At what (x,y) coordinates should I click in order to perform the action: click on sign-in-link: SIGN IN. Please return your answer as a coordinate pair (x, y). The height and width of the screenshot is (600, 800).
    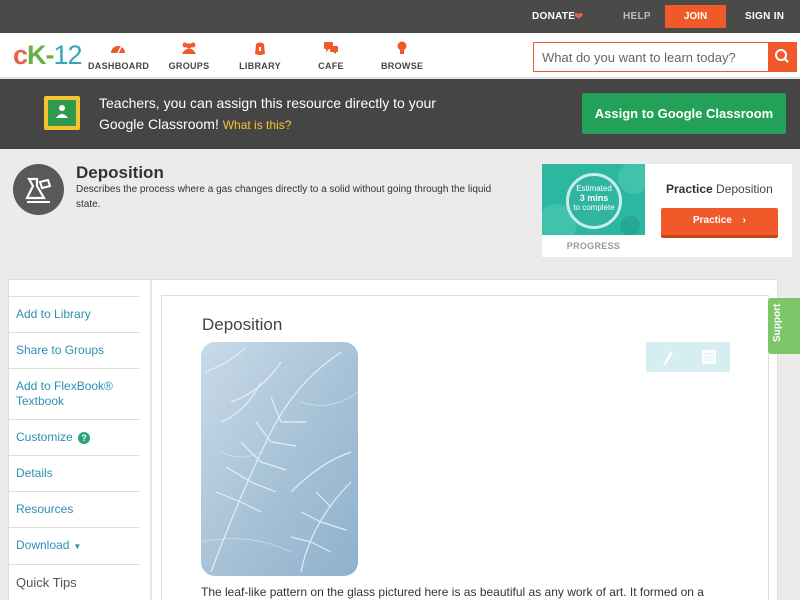
    Looking at the image, I should click on (764, 16).